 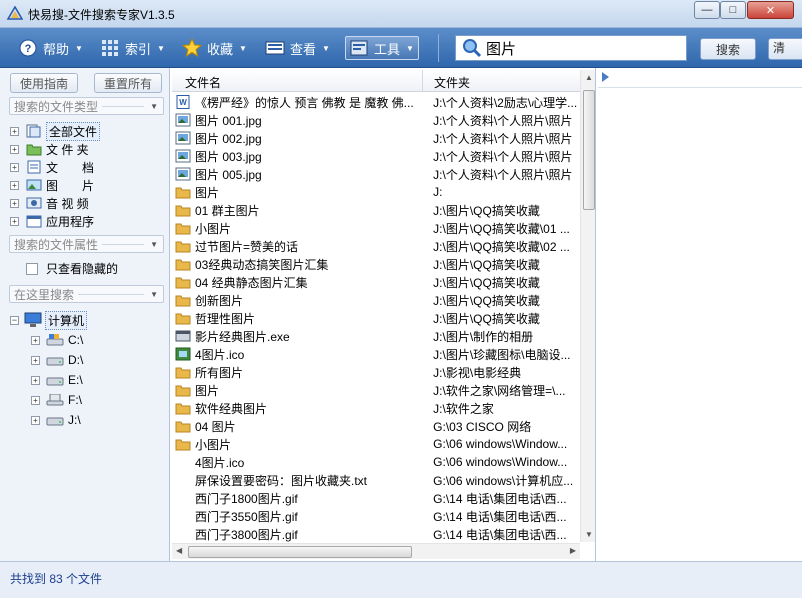 I want to click on file-row: 03经典动态搞笑图片汇集 J:\图片\QQ搞笑收藏, so click(x=377, y=264).